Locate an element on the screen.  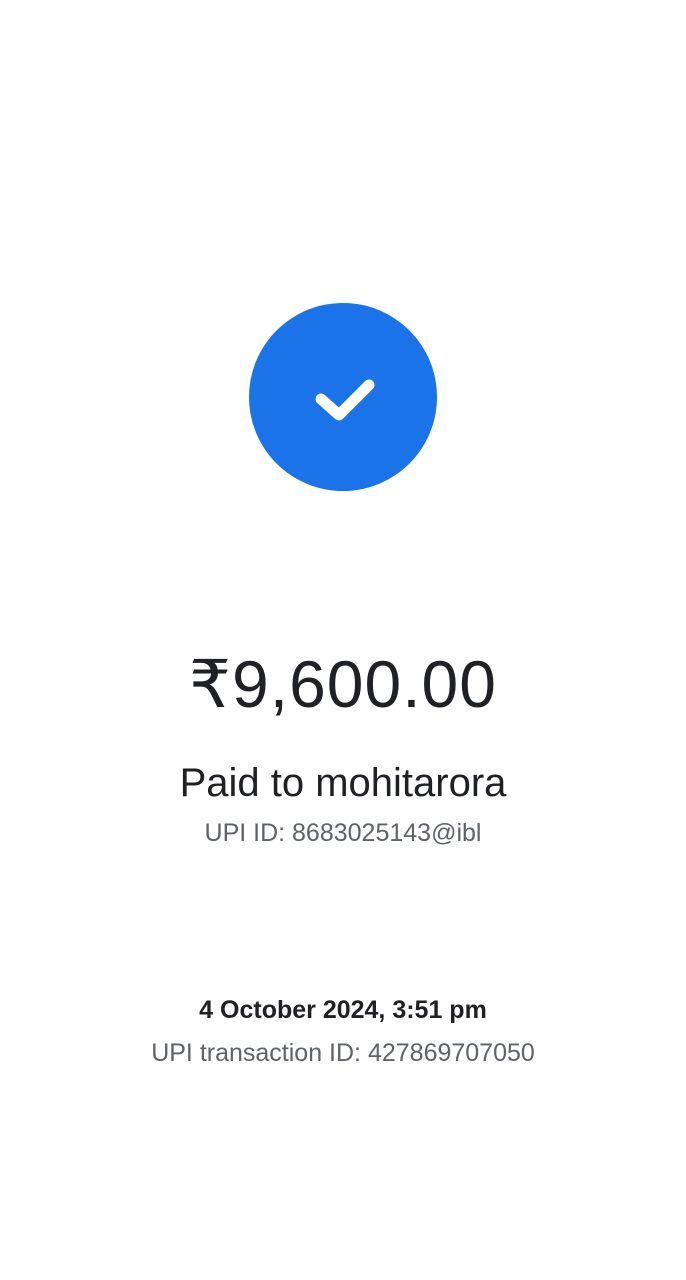
payment-success-badge is located at coordinates (343, 397).